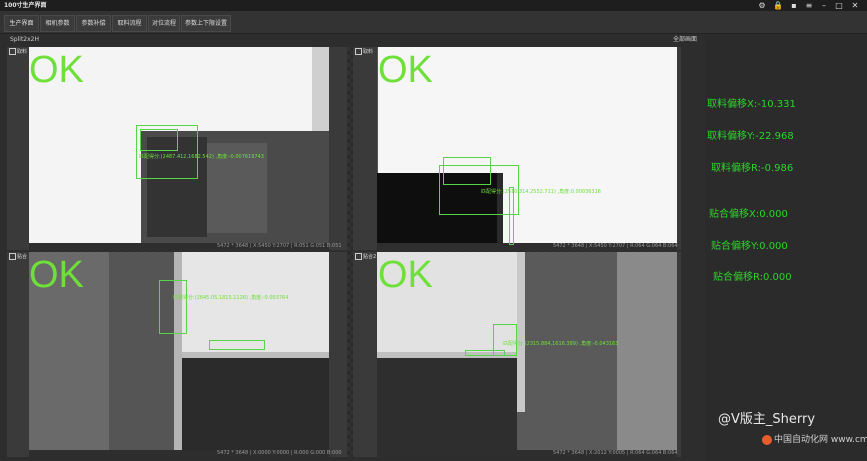  Describe the element at coordinates (511, 216) in the screenshot. I see `match-edge-line` at that location.